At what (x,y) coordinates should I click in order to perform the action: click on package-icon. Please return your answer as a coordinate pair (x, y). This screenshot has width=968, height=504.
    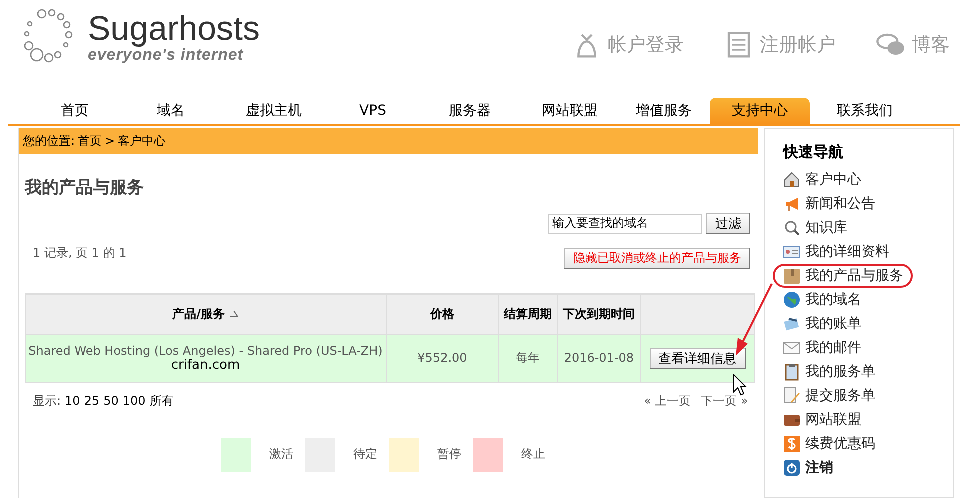
    Looking at the image, I should click on (792, 276).